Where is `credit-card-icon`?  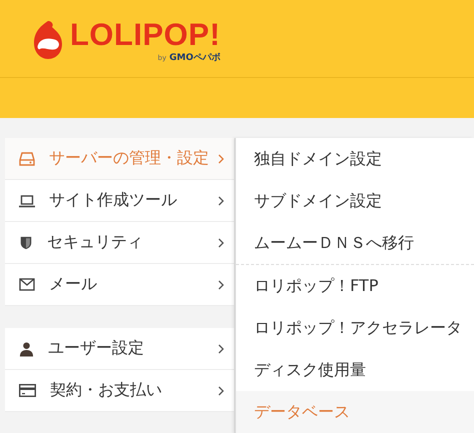
credit-card-icon is located at coordinates (27, 390).